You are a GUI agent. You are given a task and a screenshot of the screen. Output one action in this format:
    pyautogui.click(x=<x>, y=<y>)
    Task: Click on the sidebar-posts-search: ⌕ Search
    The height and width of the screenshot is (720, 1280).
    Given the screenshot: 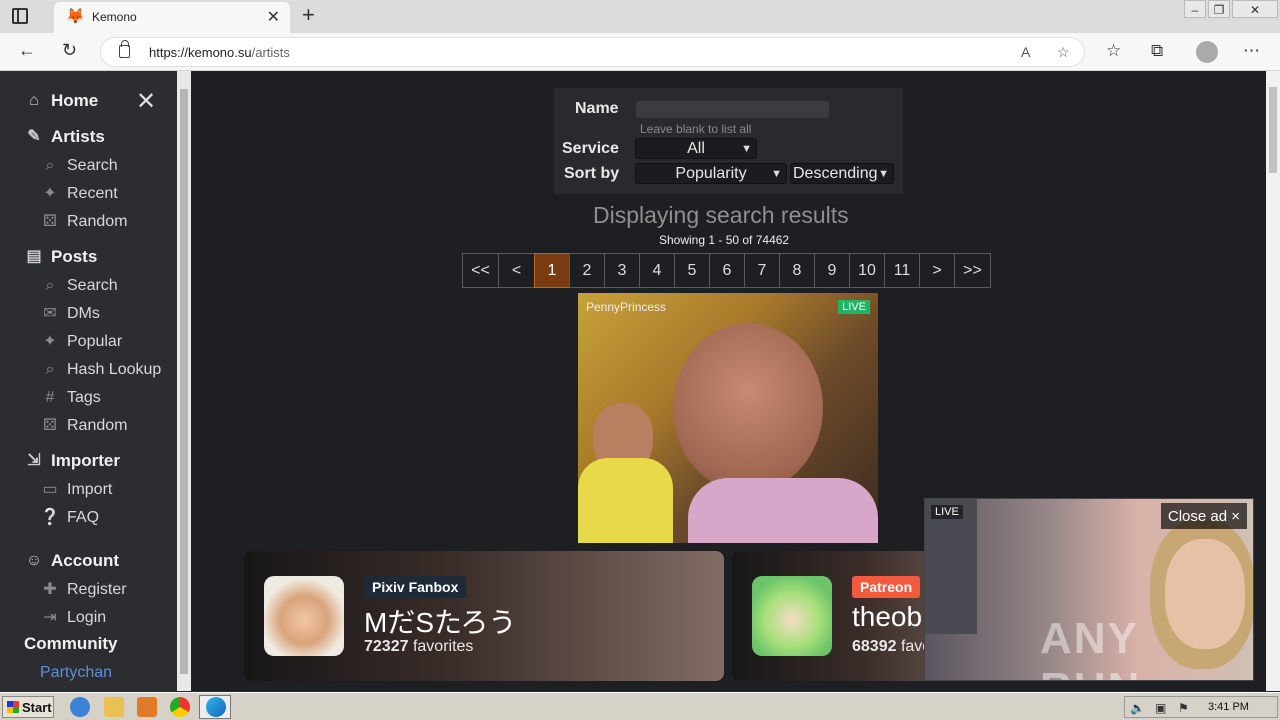 What is the action you would take?
    pyautogui.click(x=79, y=286)
    